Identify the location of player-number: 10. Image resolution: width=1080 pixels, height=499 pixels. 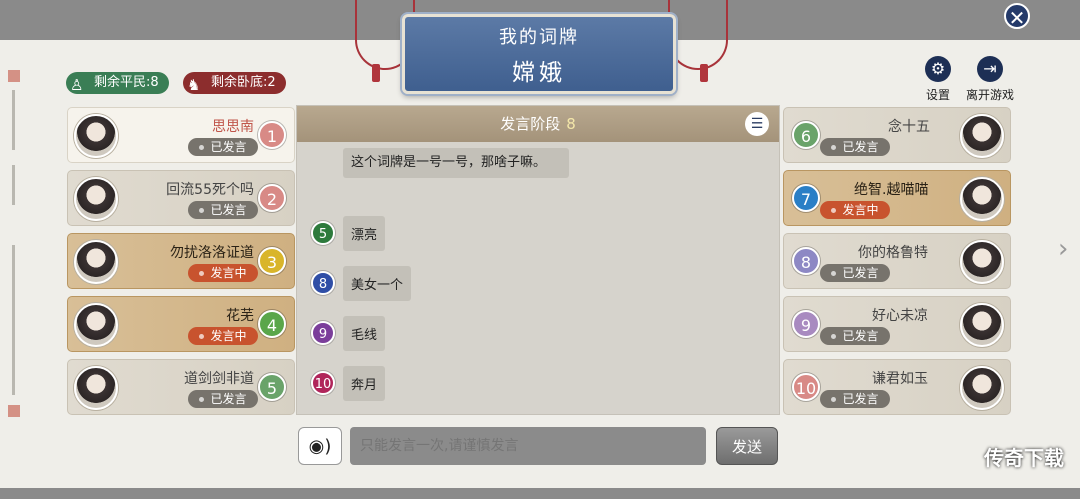
(806, 387).